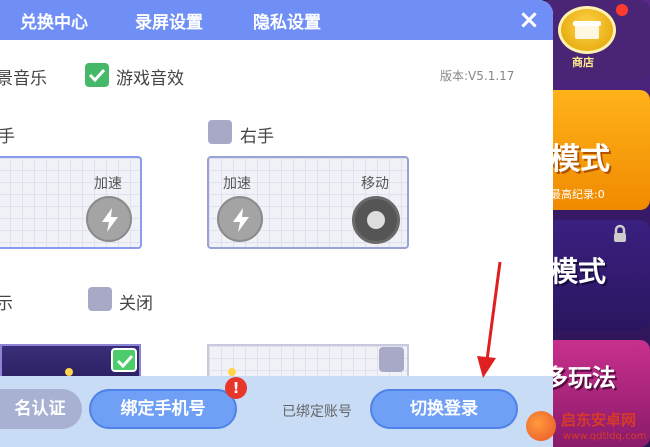  What do you see at coordinates (489, 319) in the screenshot?
I see `red-arrow-annotation` at bounding box center [489, 319].